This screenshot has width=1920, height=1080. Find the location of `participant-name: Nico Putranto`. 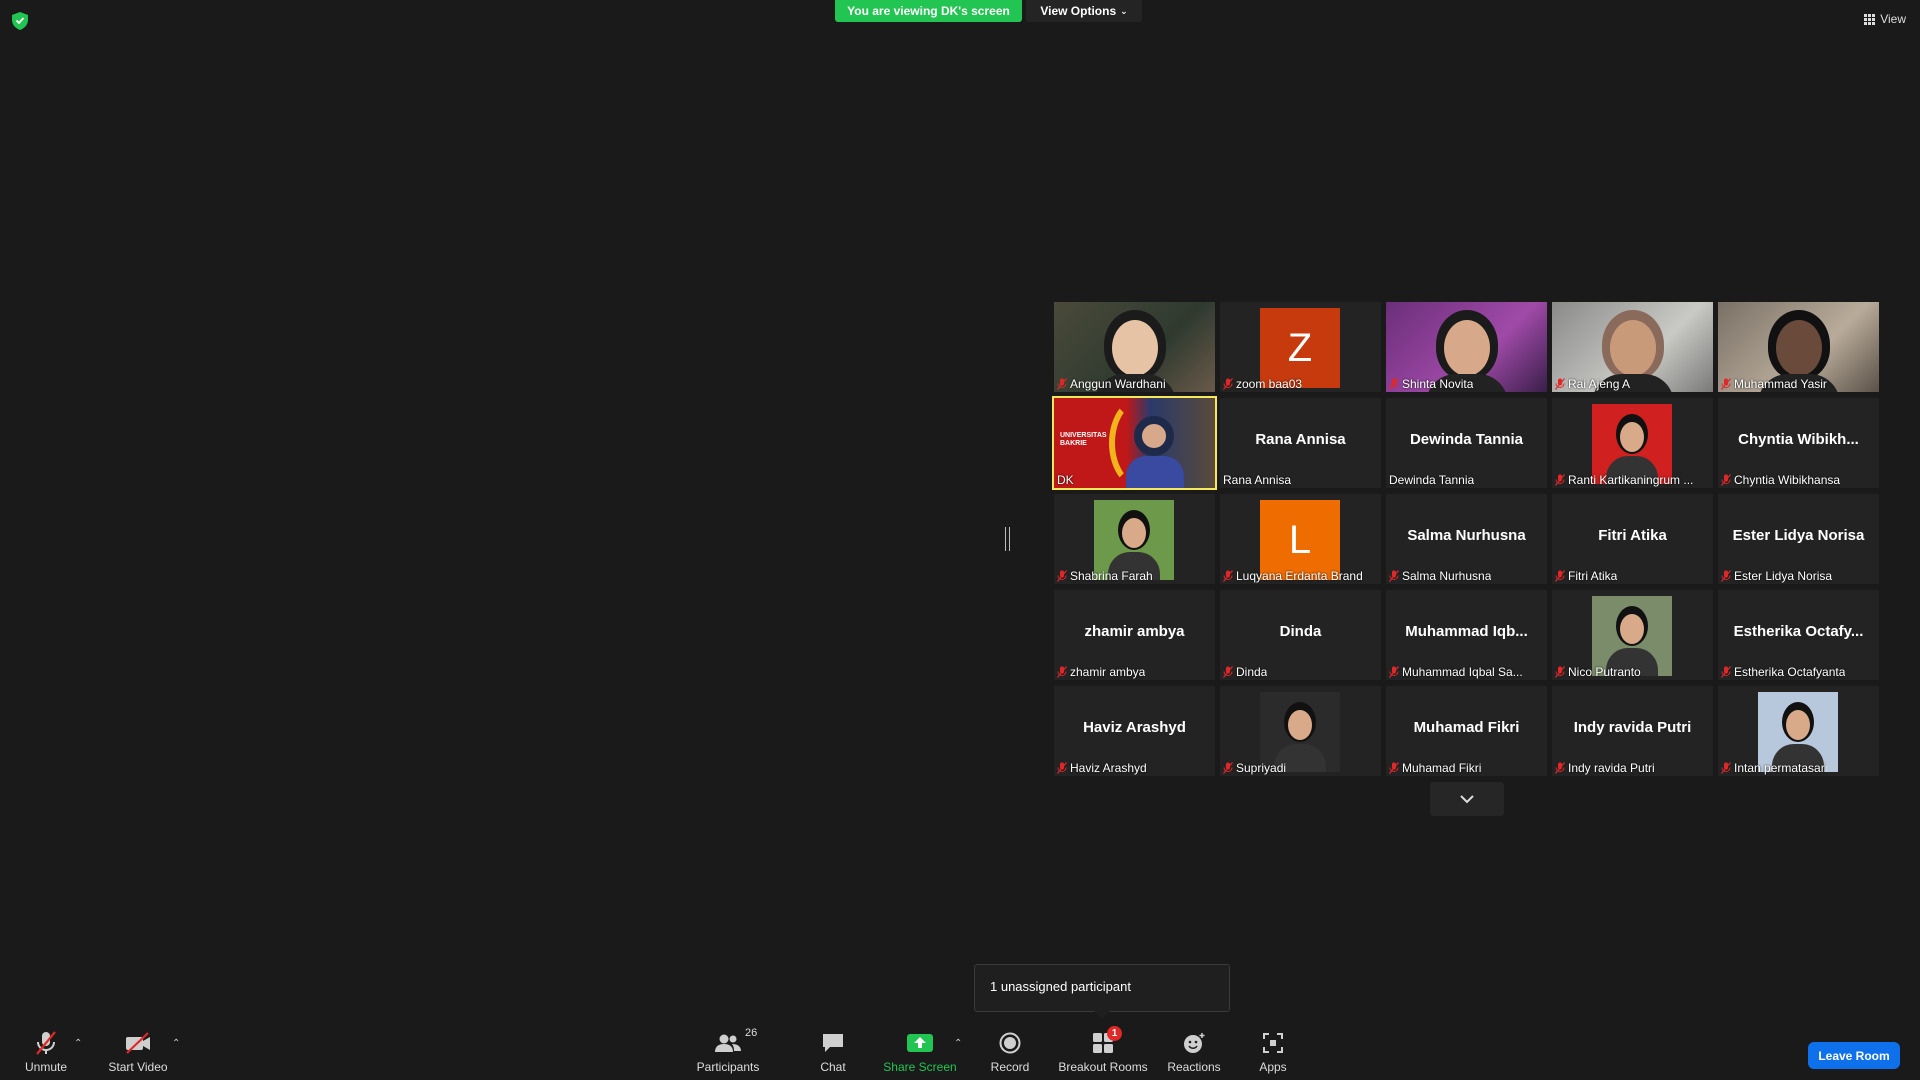

participant-name: Nico Putranto is located at coordinates (1604, 672).